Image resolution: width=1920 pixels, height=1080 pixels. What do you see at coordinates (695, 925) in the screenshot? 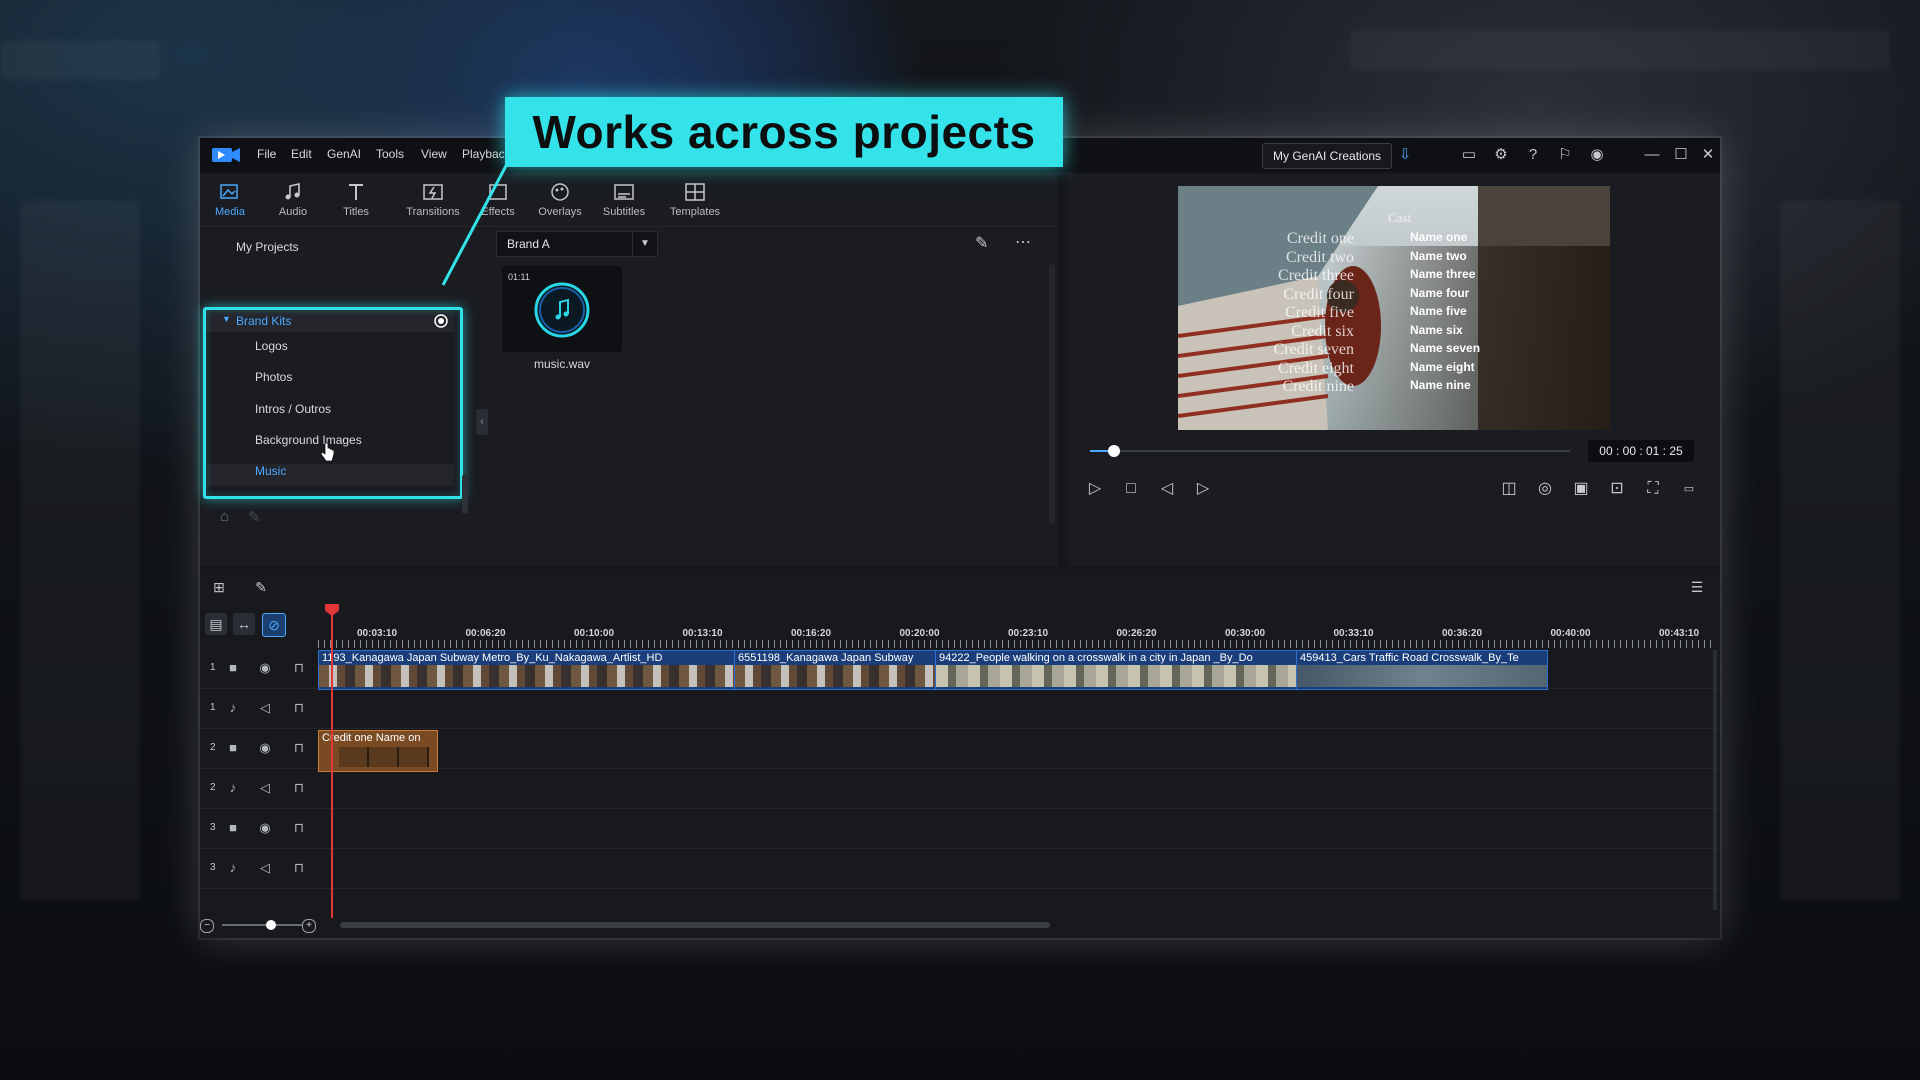
I see `timeline-scrollbar` at bounding box center [695, 925].